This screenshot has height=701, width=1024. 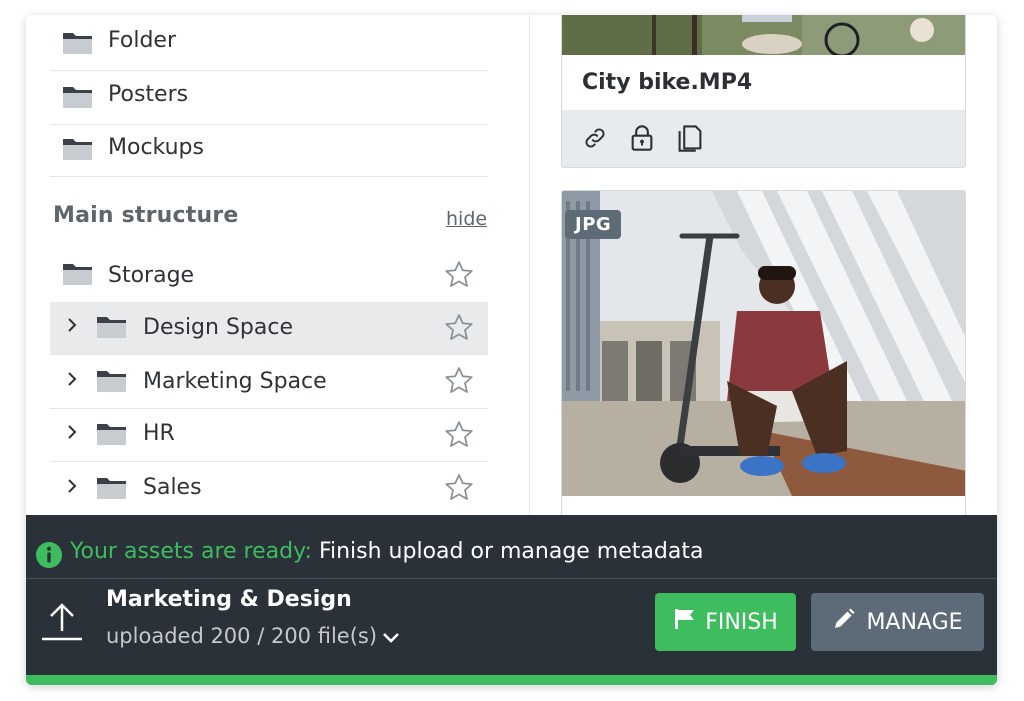 I want to click on manage-button-label: MANAGE, so click(x=914, y=622).